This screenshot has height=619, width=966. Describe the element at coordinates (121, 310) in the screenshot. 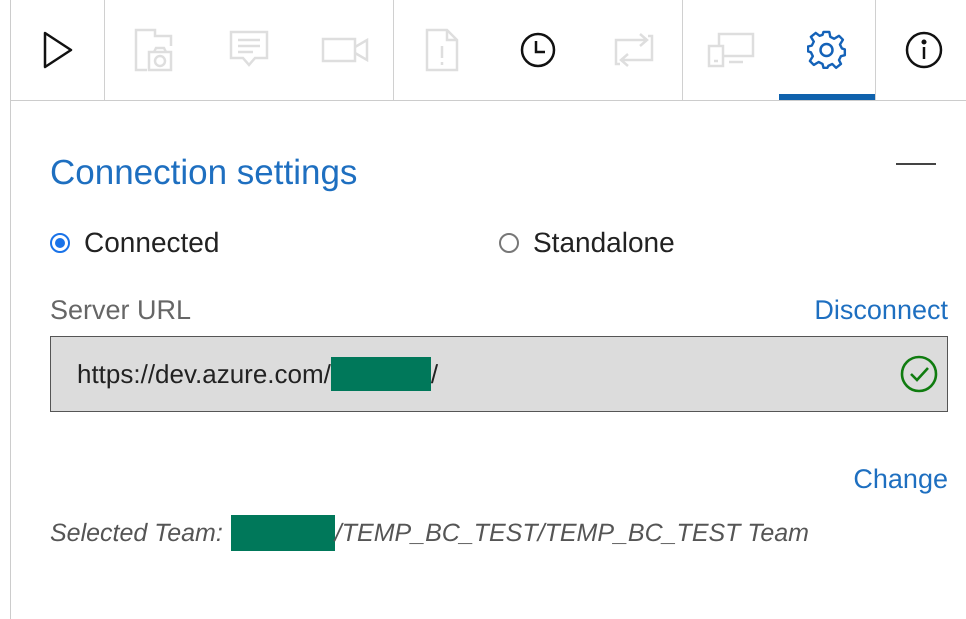

I see `server-url-label: Server URL` at that location.